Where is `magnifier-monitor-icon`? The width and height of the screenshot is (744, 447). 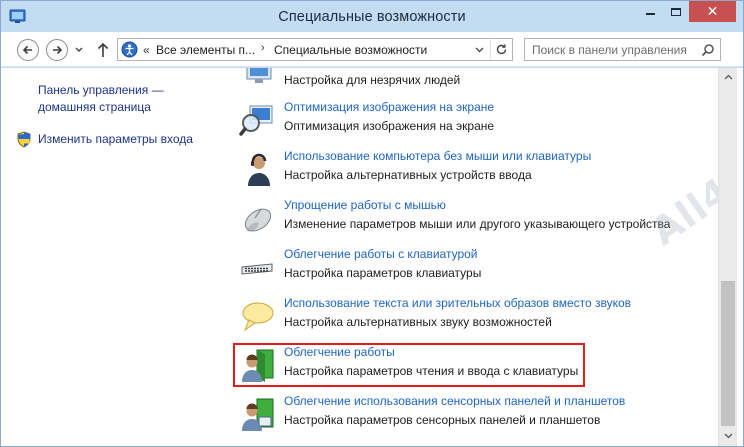
magnifier-monitor-icon is located at coordinates (256, 120).